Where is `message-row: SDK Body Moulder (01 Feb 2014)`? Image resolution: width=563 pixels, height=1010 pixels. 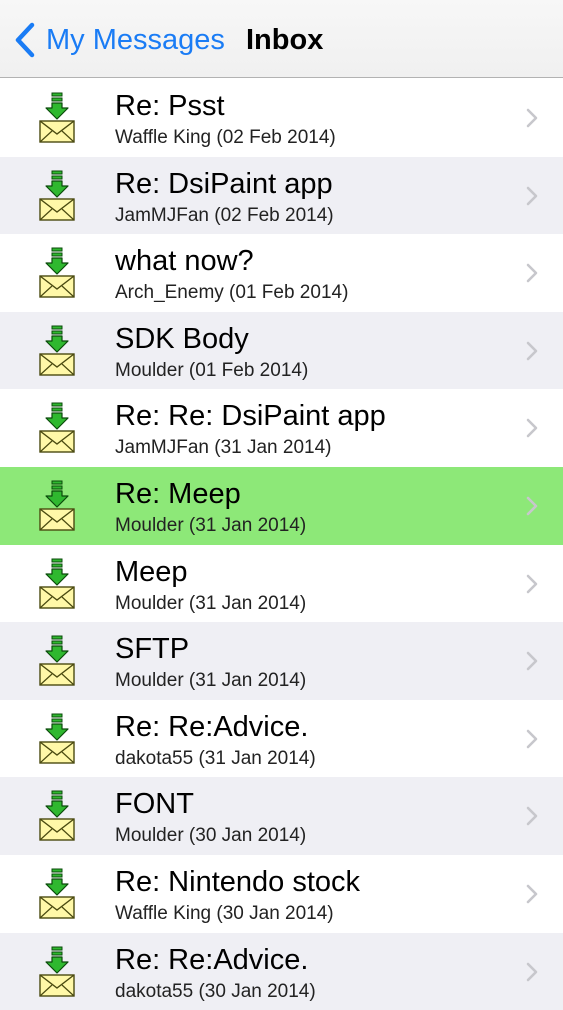 message-row: SDK Body Moulder (01 Feb 2014) is located at coordinates (281, 350).